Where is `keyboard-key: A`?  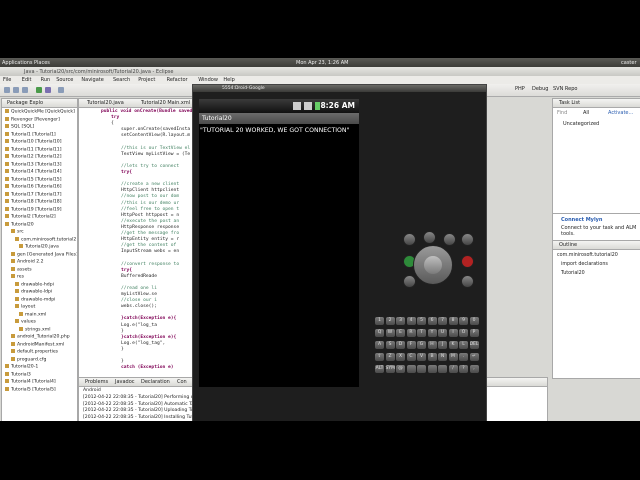 keyboard-key: A is located at coordinates (379, 345).